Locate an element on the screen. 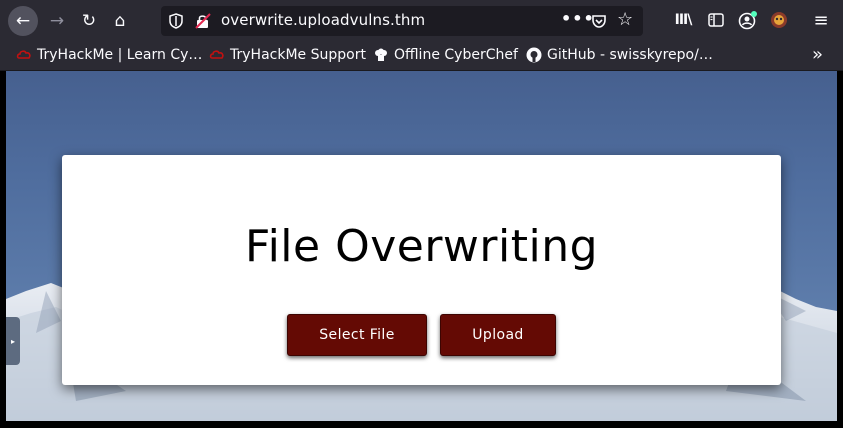 Image resolution: width=843 pixels, height=428 pixels. side-panel-tab: ▸ is located at coordinates (13, 341).